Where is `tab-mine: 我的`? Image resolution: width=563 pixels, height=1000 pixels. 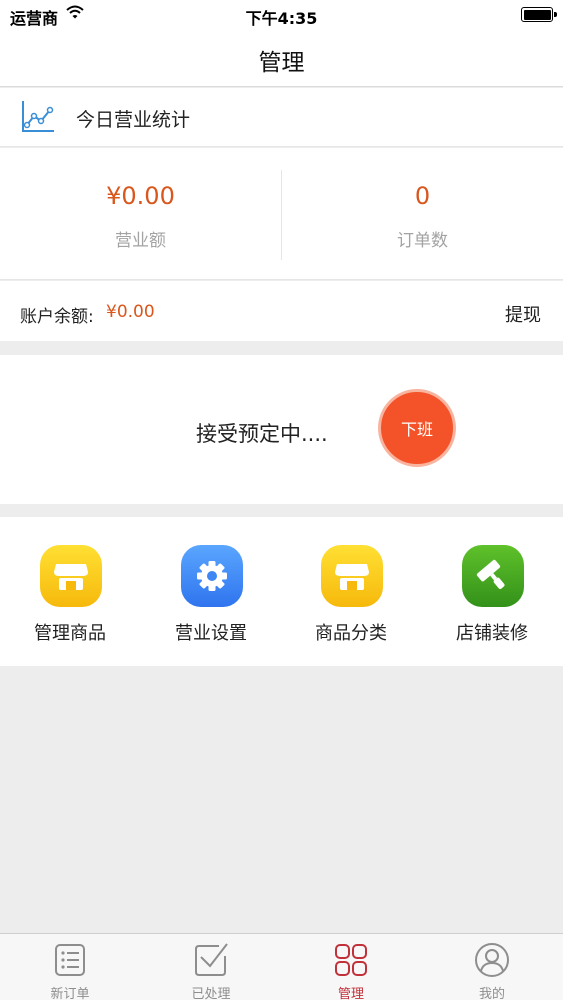 tab-mine: 我的 is located at coordinates (492, 967).